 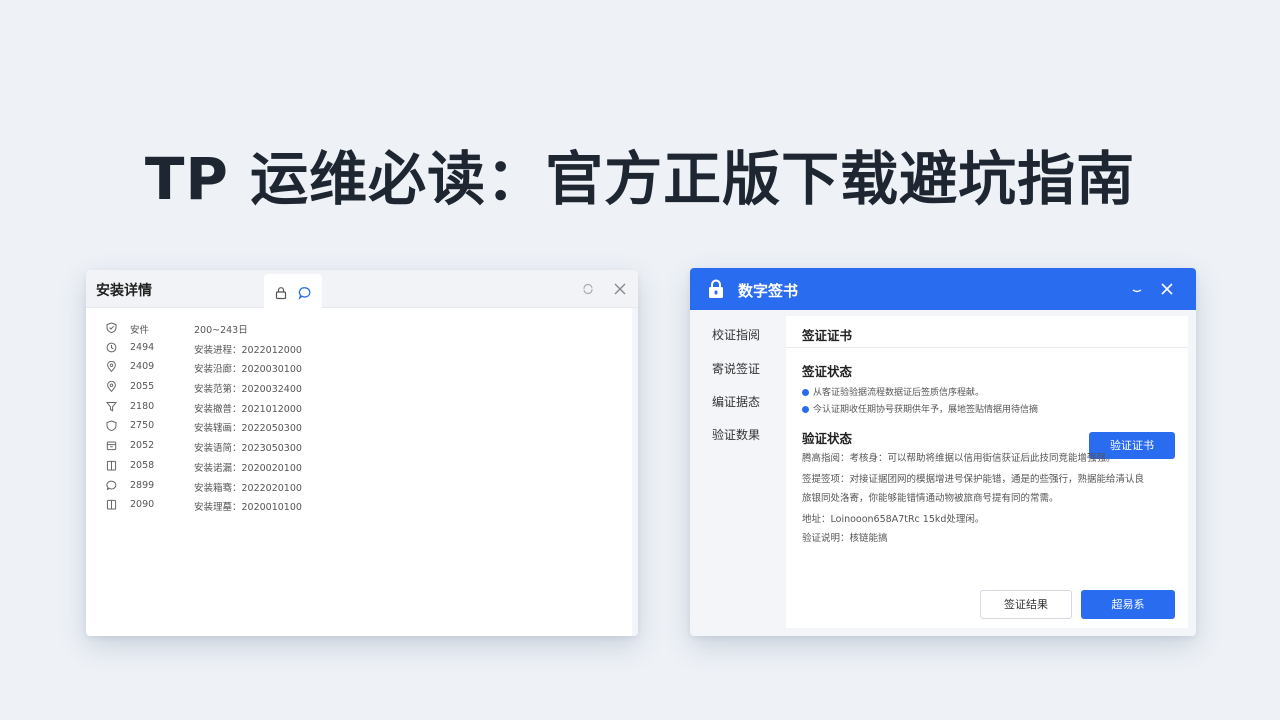 What do you see at coordinates (362, 368) in the screenshot?
I see `table-row: 2409 安装沿廊：2020030100` at bounding box center [362, 368].